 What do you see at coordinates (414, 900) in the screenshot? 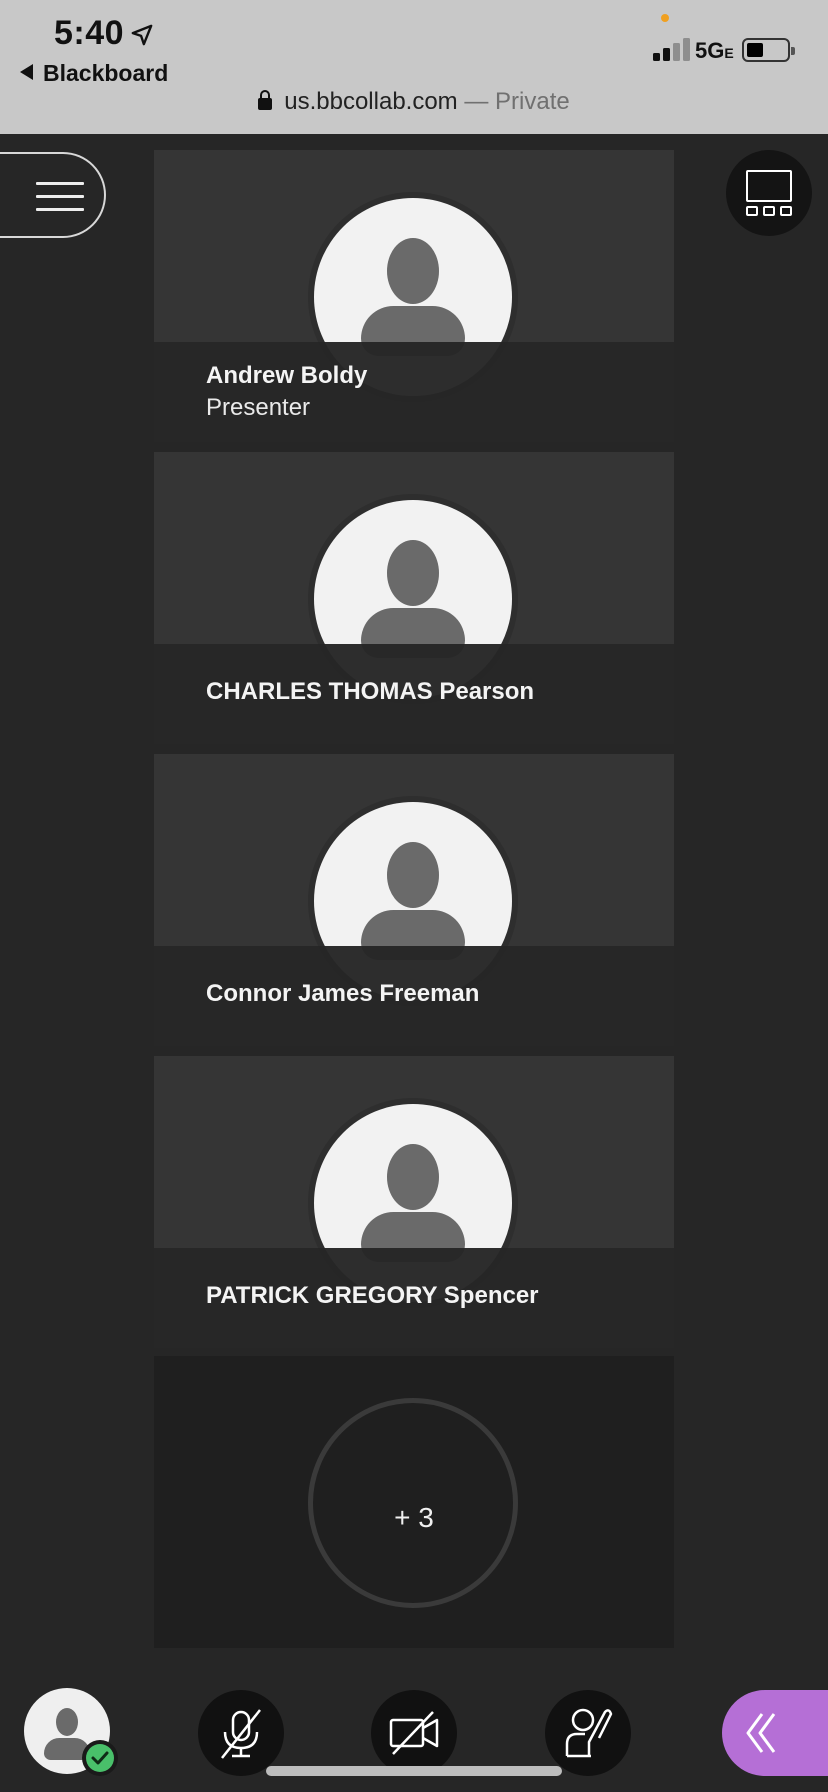
I see `participant-tile: Connor James Freeman` at bounding box center [414, 900].